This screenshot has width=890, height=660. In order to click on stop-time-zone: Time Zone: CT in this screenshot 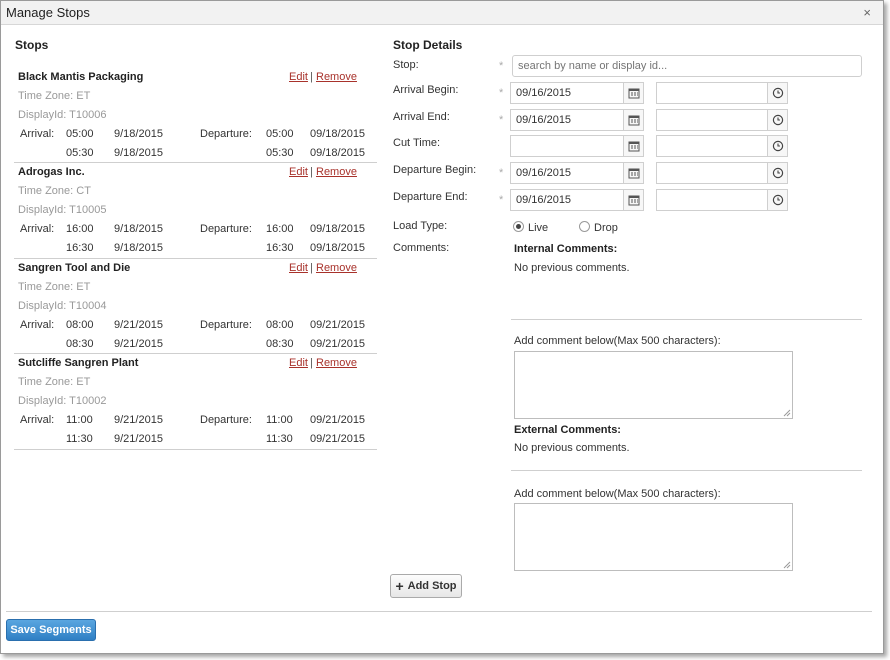, I will do `click(54, 191)`.